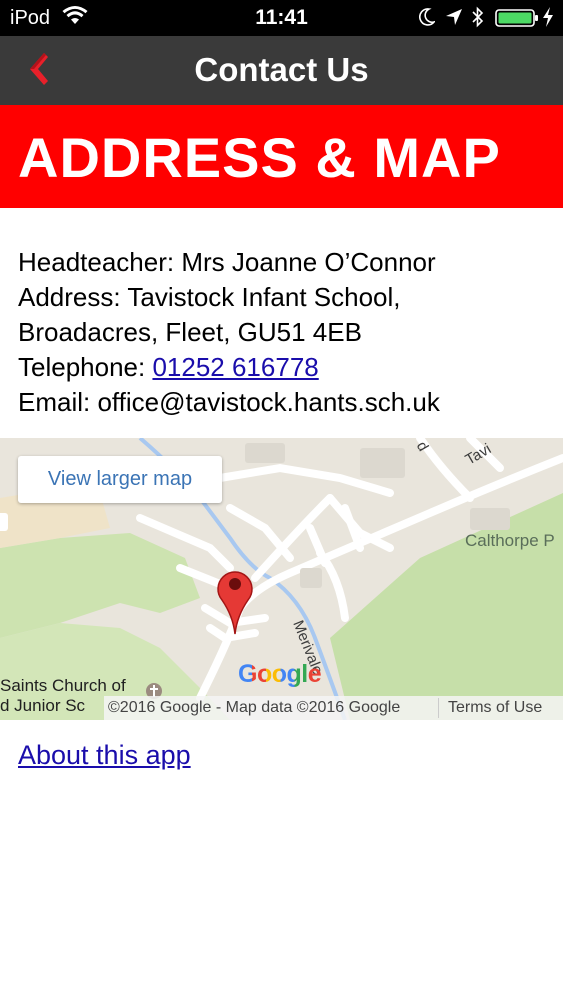 The height and width of the screenshot is (1000, 563). What do you see at coordinates (281, 18) in the screenshot?
I see `status-bar: iPod 11:41` at bounding box center [281, 18].